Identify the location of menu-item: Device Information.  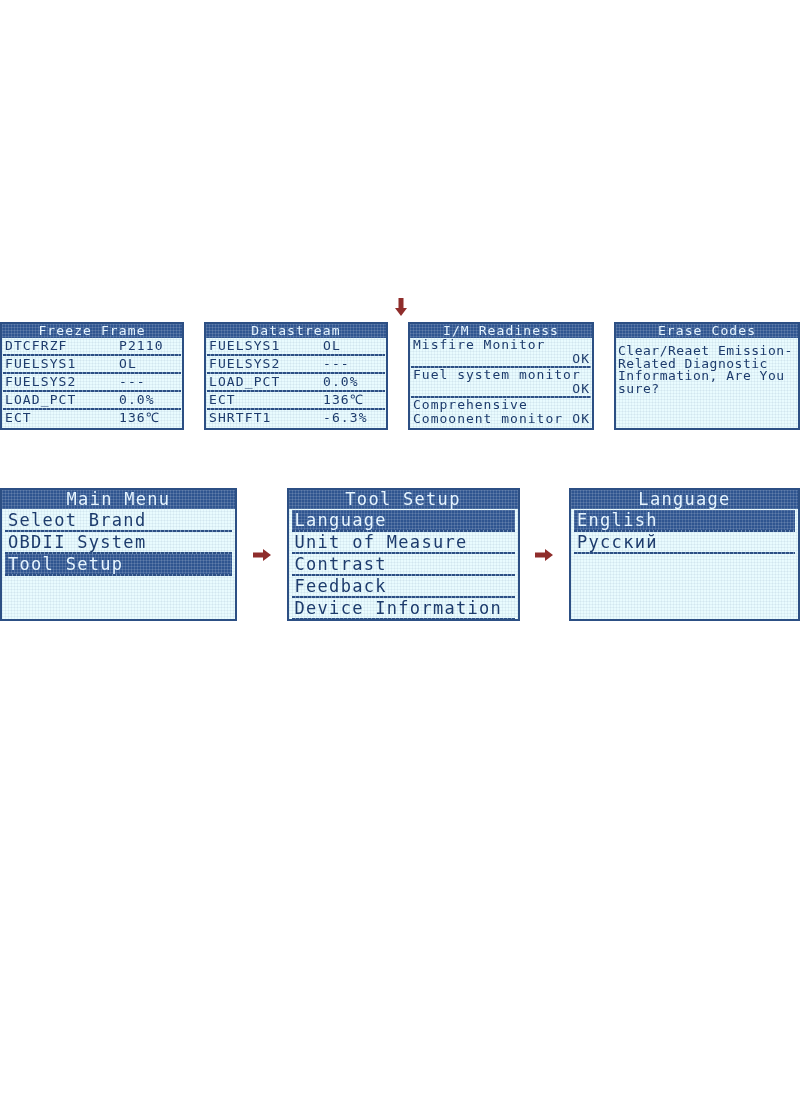
(403, 608).